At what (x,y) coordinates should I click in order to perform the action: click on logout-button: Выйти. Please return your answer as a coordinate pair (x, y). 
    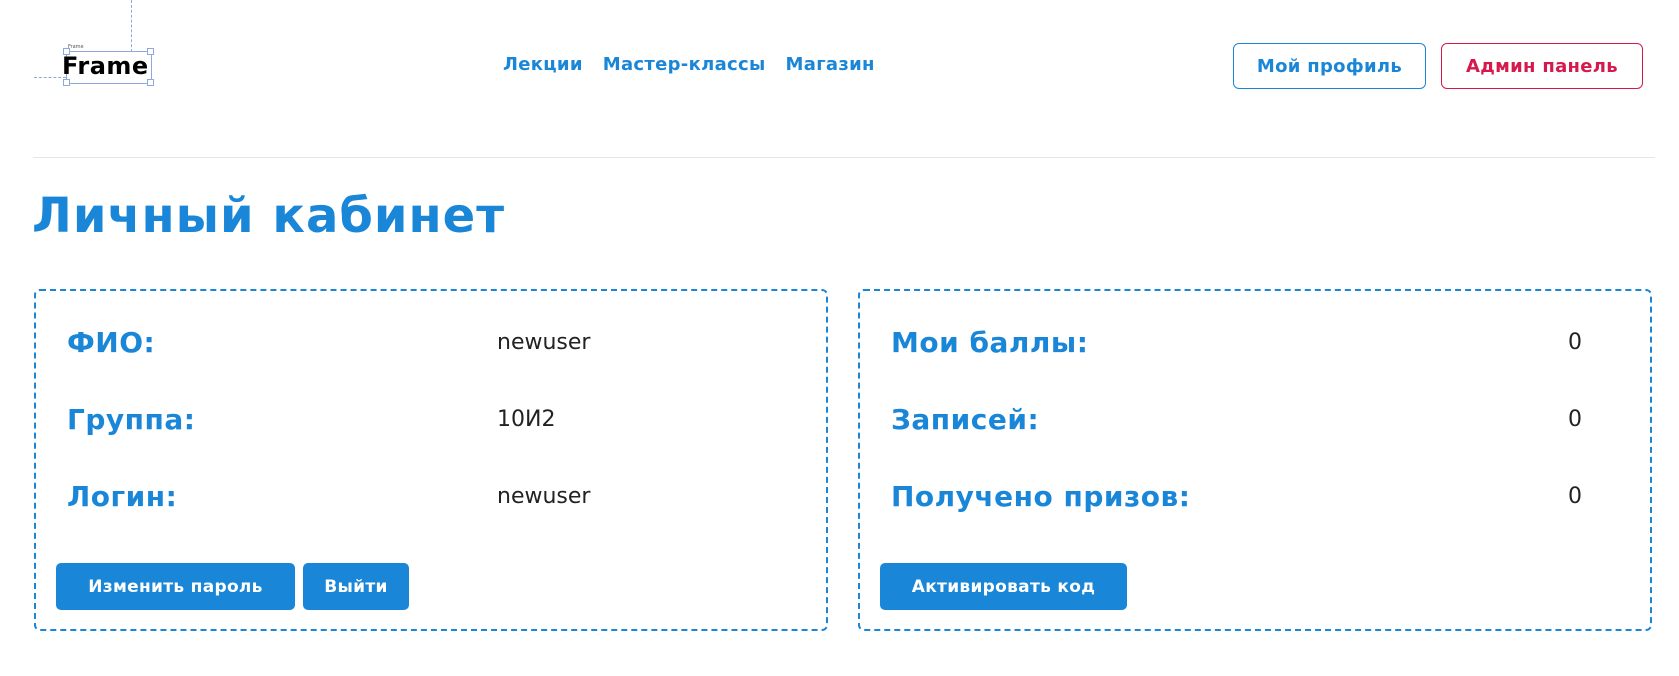
    Looking at the image, I should click on (356, 586).